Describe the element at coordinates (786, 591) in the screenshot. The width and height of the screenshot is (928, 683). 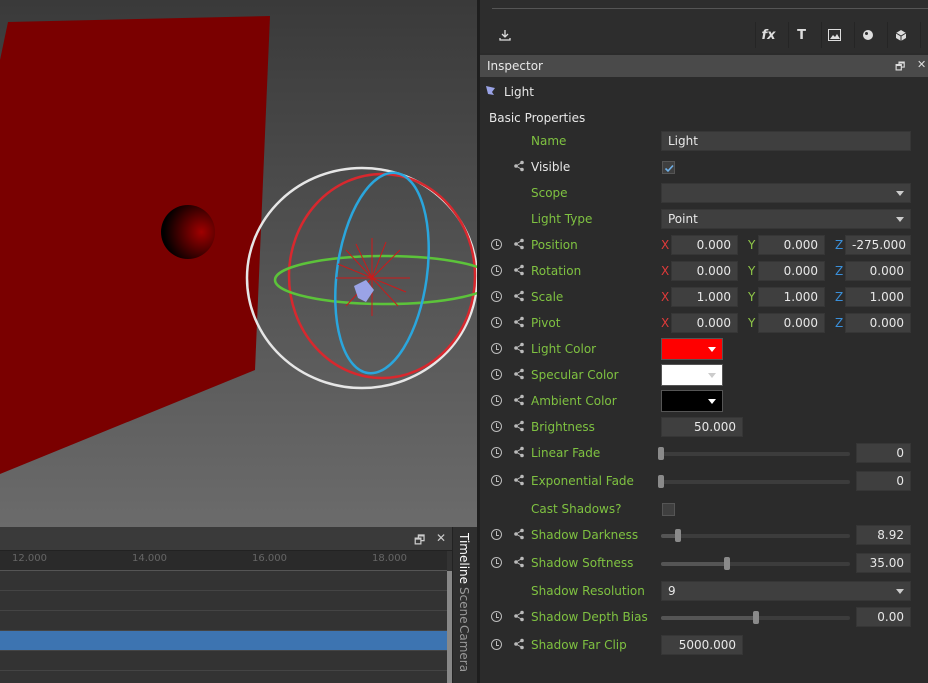
I see `shadow-resolution-dropdown: 9` at that location.